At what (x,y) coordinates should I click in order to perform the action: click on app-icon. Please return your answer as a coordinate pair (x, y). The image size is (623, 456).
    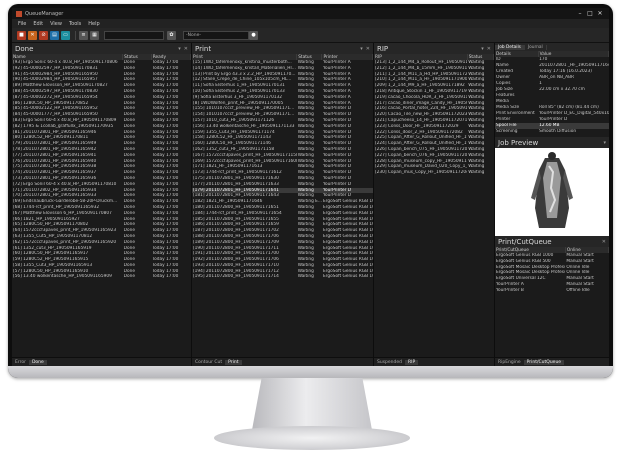
    Looking at the image, I should click on (19, 13).